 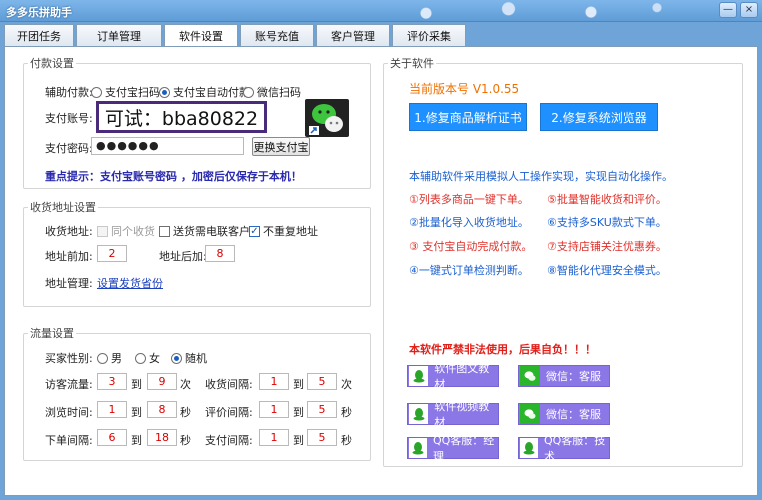 What do you see at coordinates (453, 448) in the screenshot?
I see `qq-manager-button: QQ客服：经理` at bounding box center [453, 448].